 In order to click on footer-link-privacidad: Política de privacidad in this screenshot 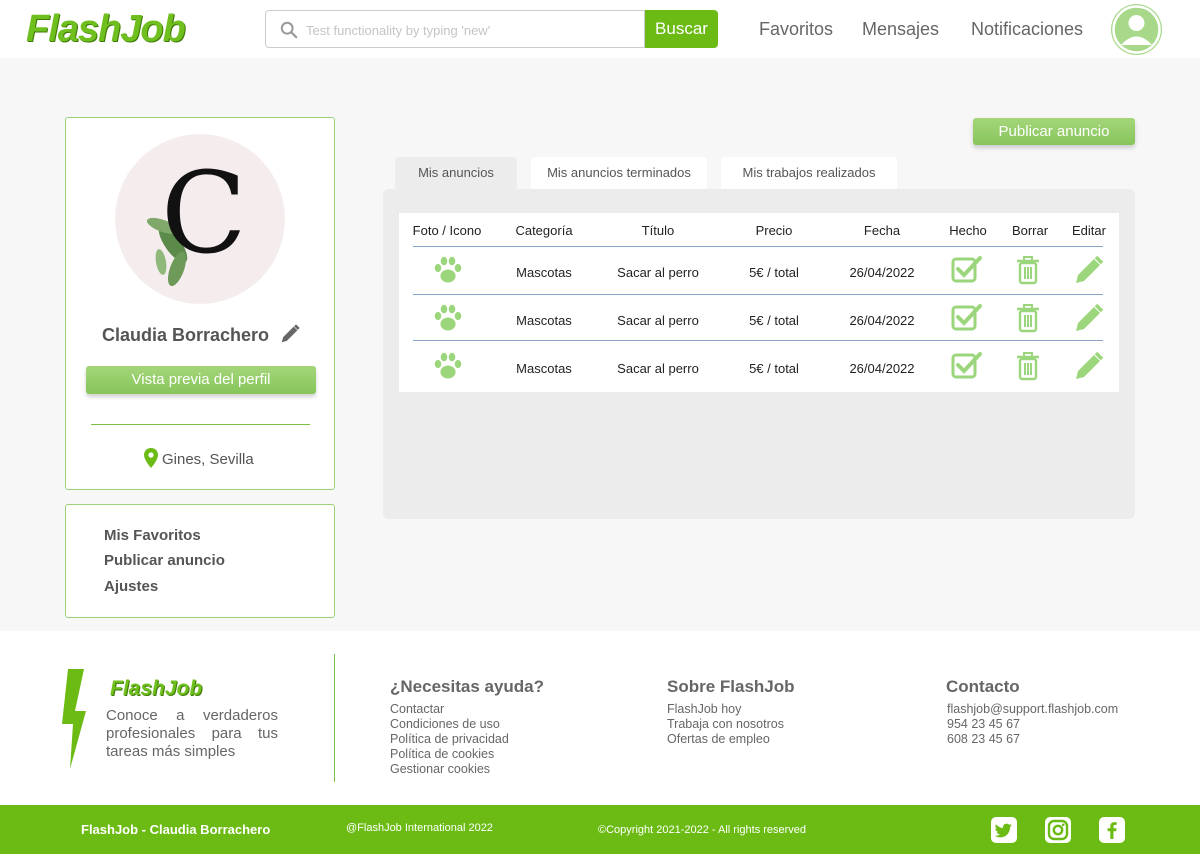, I will do `click(449, 739)`.